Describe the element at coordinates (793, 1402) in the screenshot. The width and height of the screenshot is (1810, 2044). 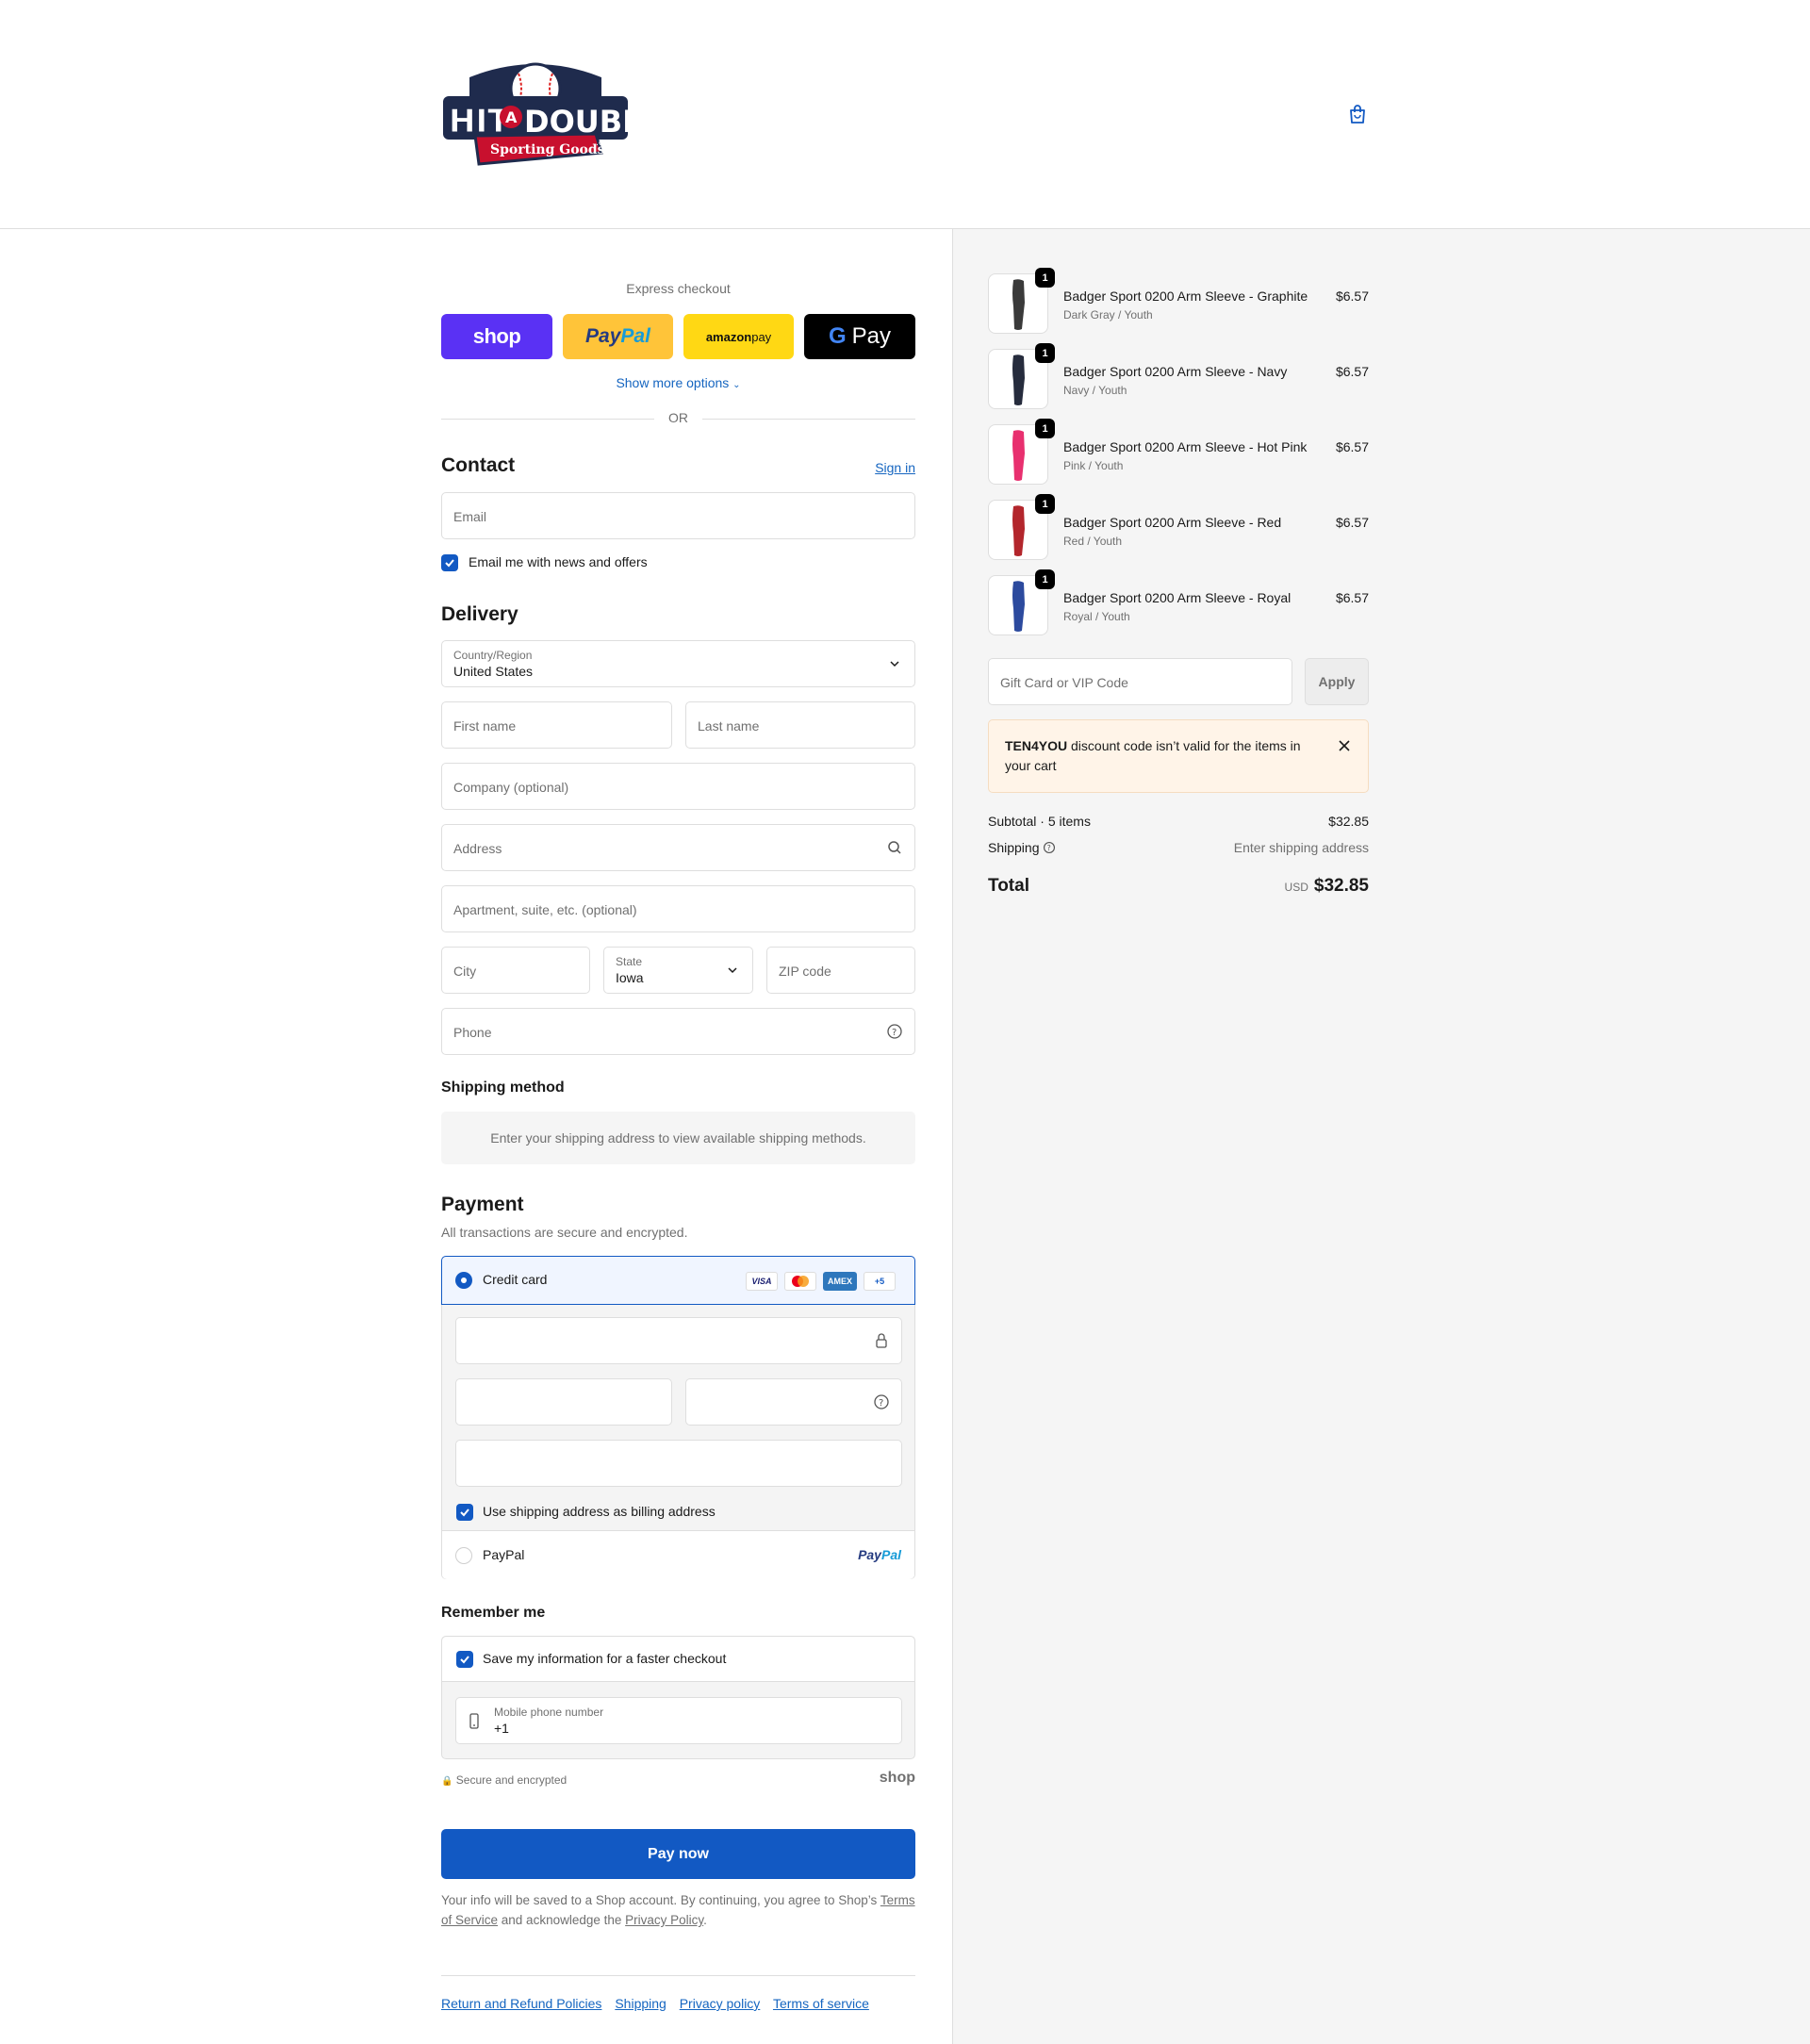
I see `security-code-field: ?` at that location.